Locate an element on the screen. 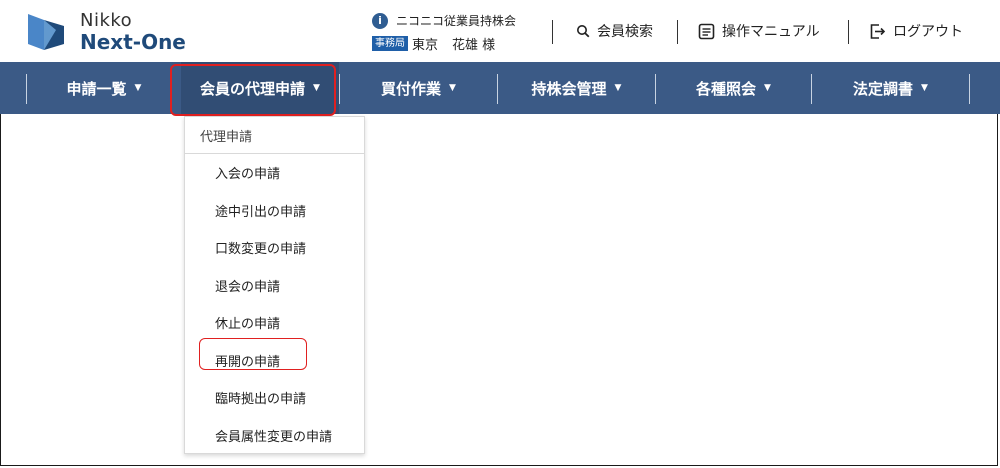 The height and width of the screenshot is (468, 1000). menu-item-unit-change: 口数変更の申請 is located at coordinates (274, 248).